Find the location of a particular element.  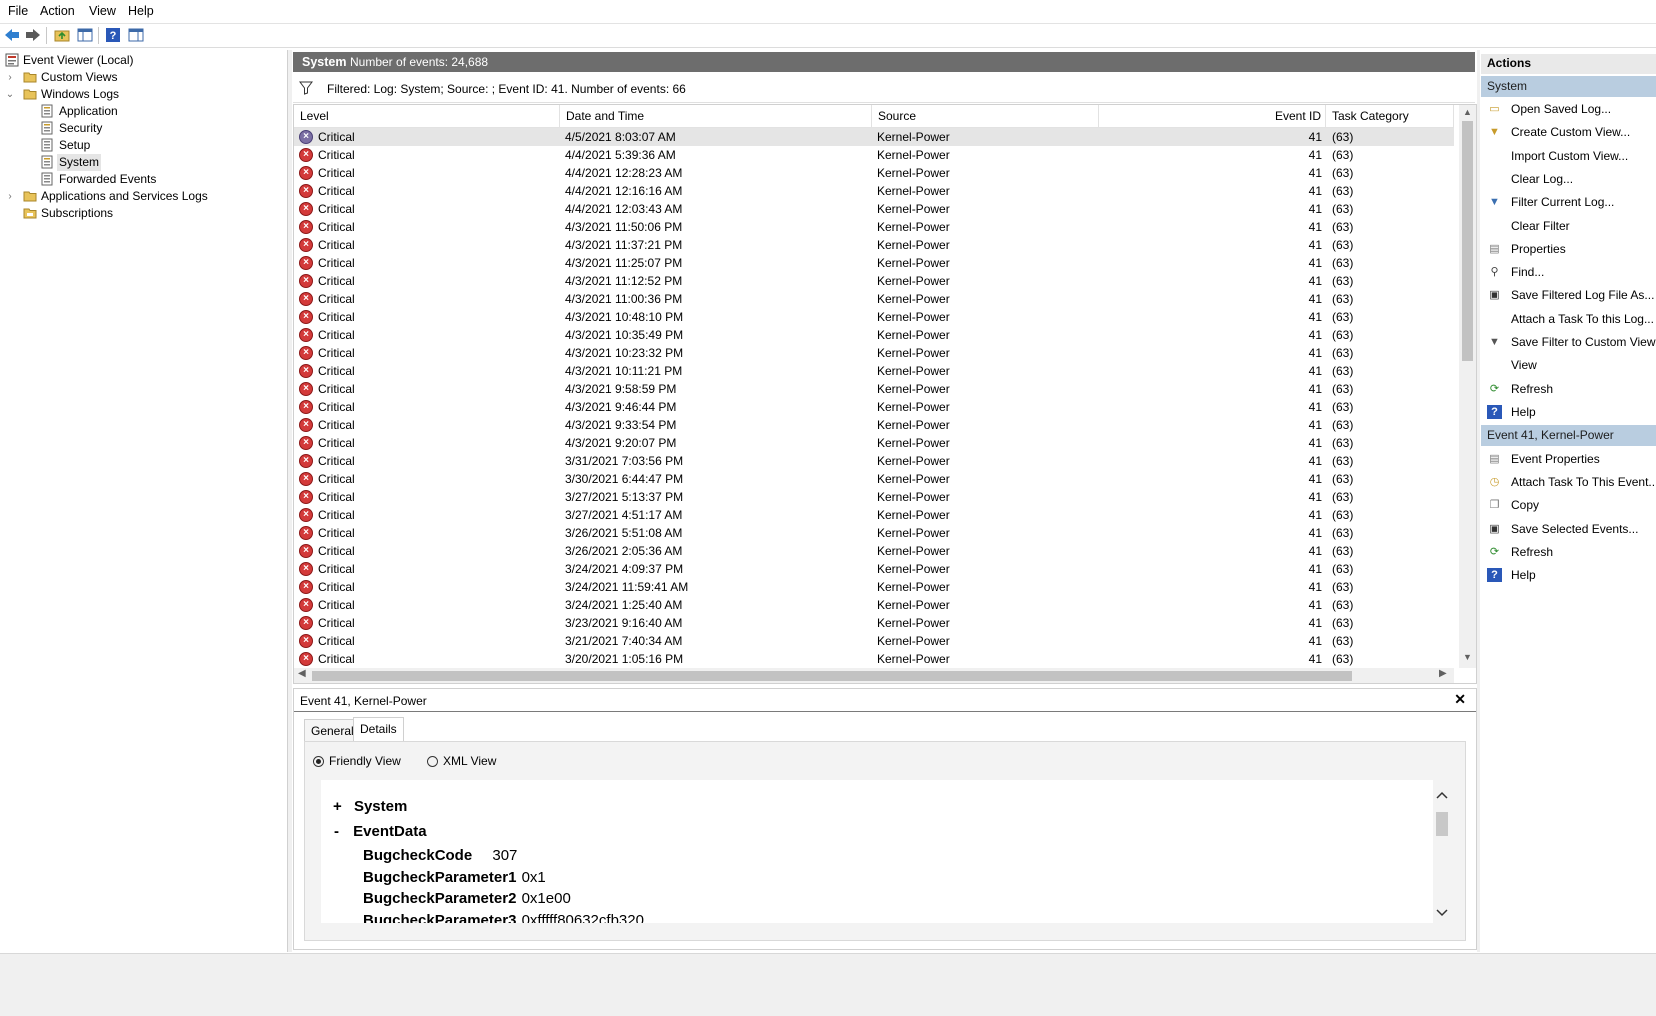

column-source: Source is located at coordinates (985, 116).